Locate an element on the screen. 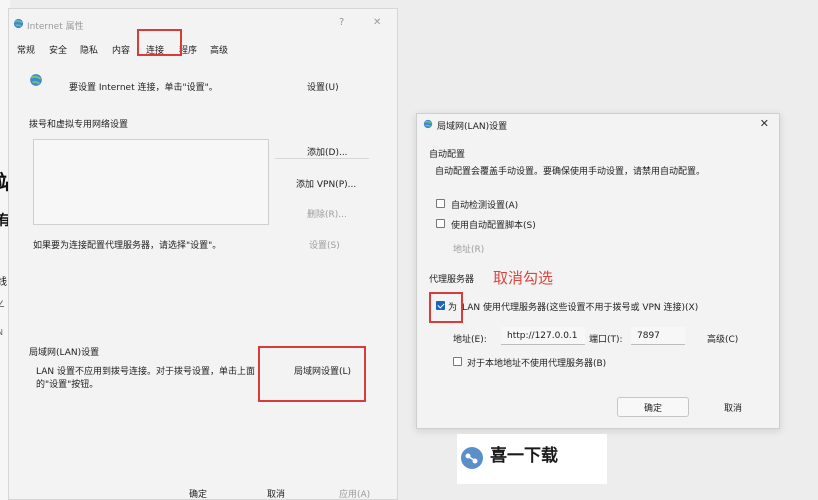  tab-privacy: 隐私 is located at coordinates (89, 49).